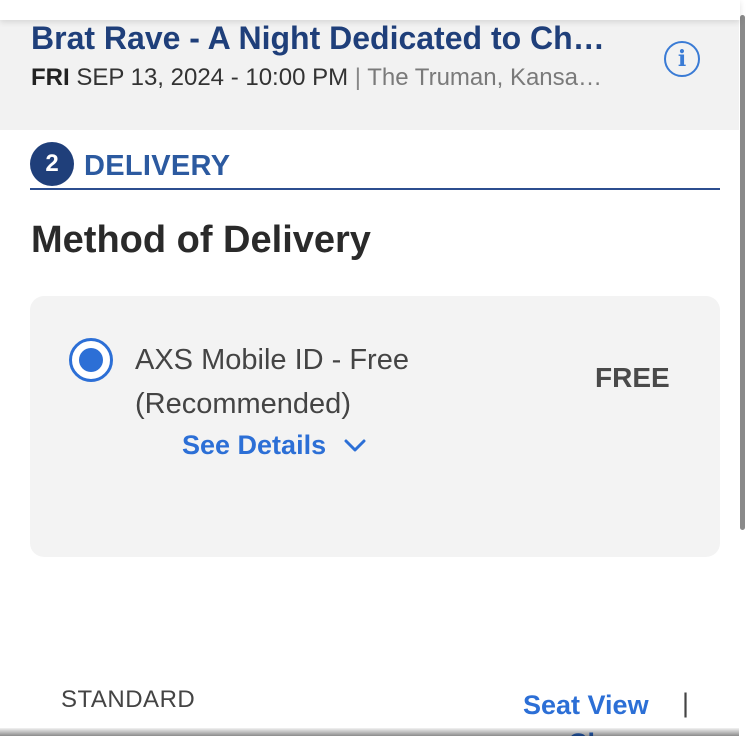 The height and width of the screenshot is (750, 750). I want to click on step-label: DELIVERY, so click(157, 166).